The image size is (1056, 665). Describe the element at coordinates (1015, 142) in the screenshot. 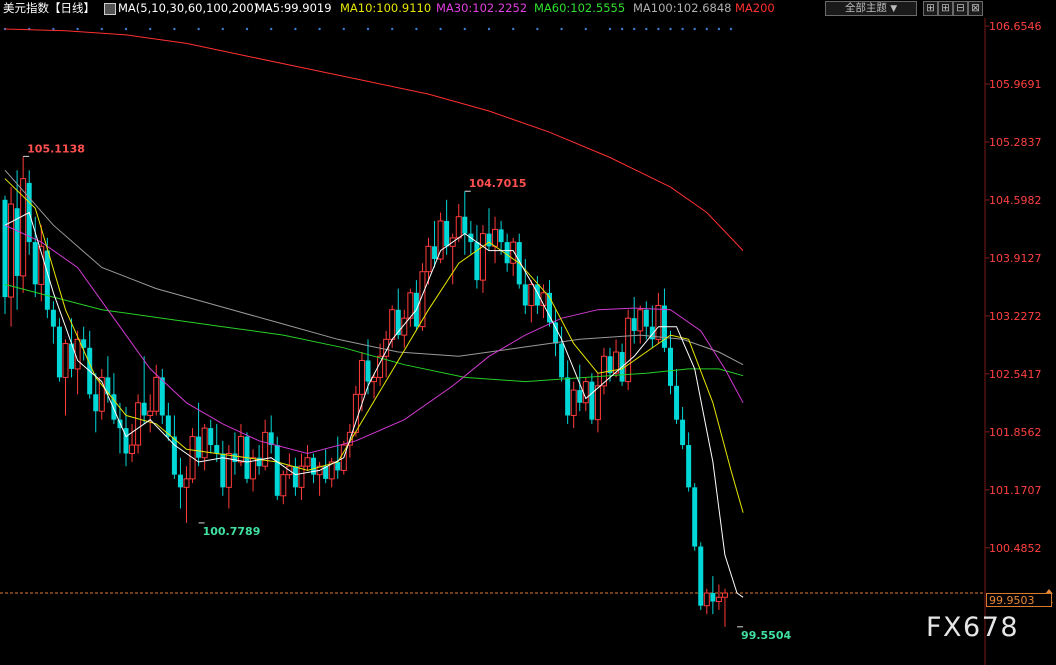

I see `y-tick-label: 105.2837` at that location.